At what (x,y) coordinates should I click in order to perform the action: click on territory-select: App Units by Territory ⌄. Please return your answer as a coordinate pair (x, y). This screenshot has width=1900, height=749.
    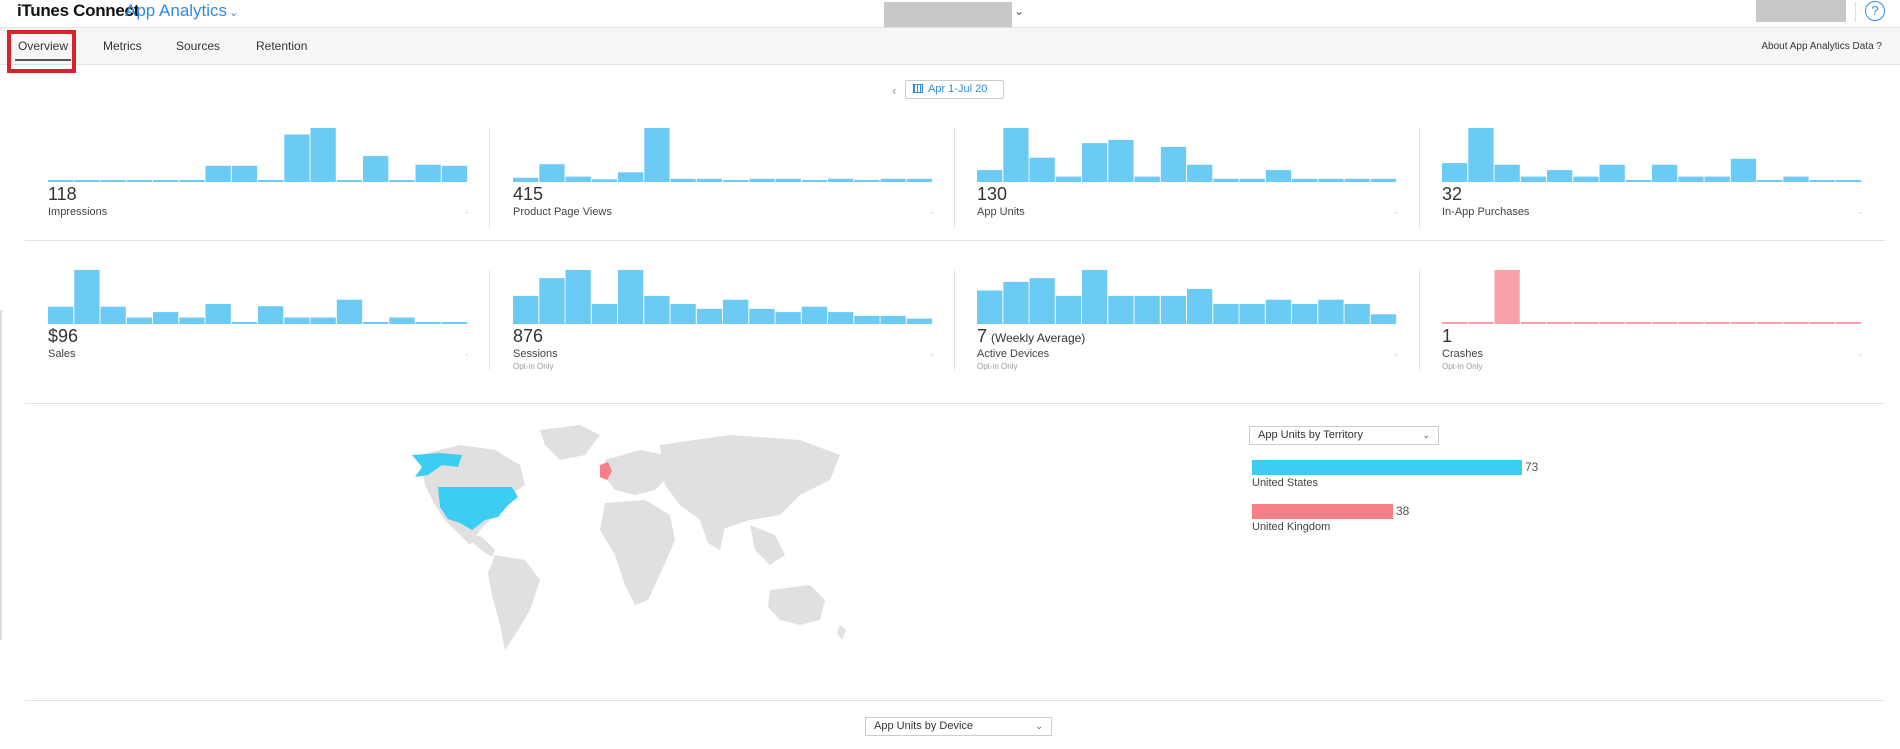
    Looking at the image, I should click on (1344, 435).